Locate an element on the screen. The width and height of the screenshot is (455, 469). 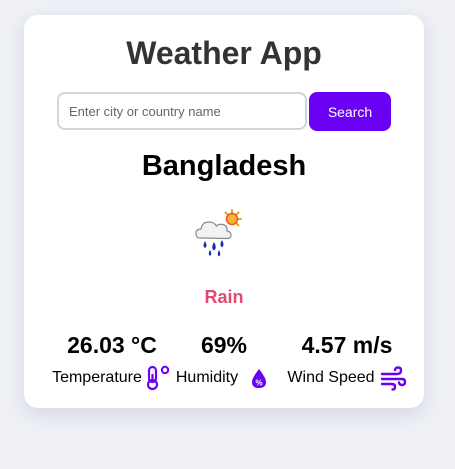
humidity-value: 69% is located at coordinates (224, 345).